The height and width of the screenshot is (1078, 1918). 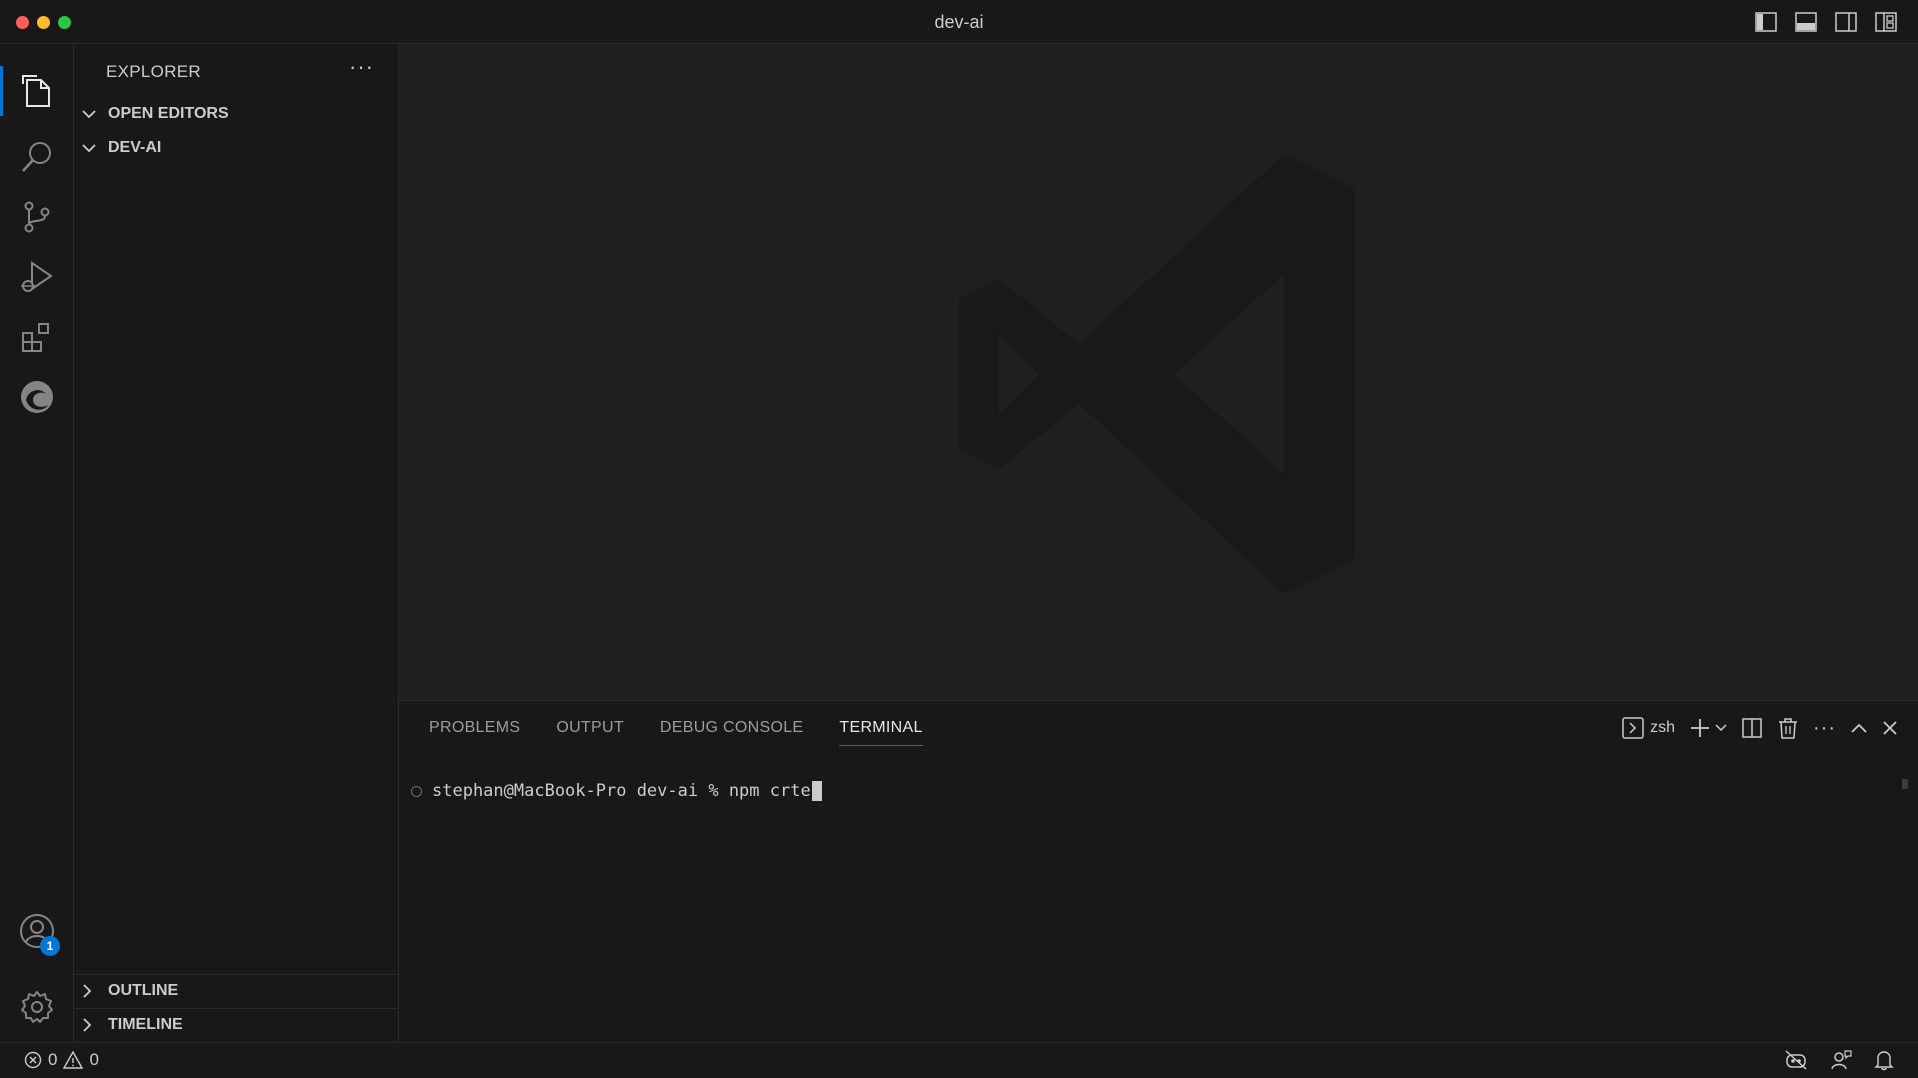 I want to click on section-outline: OUTLINE, so click(x=236, y=990).